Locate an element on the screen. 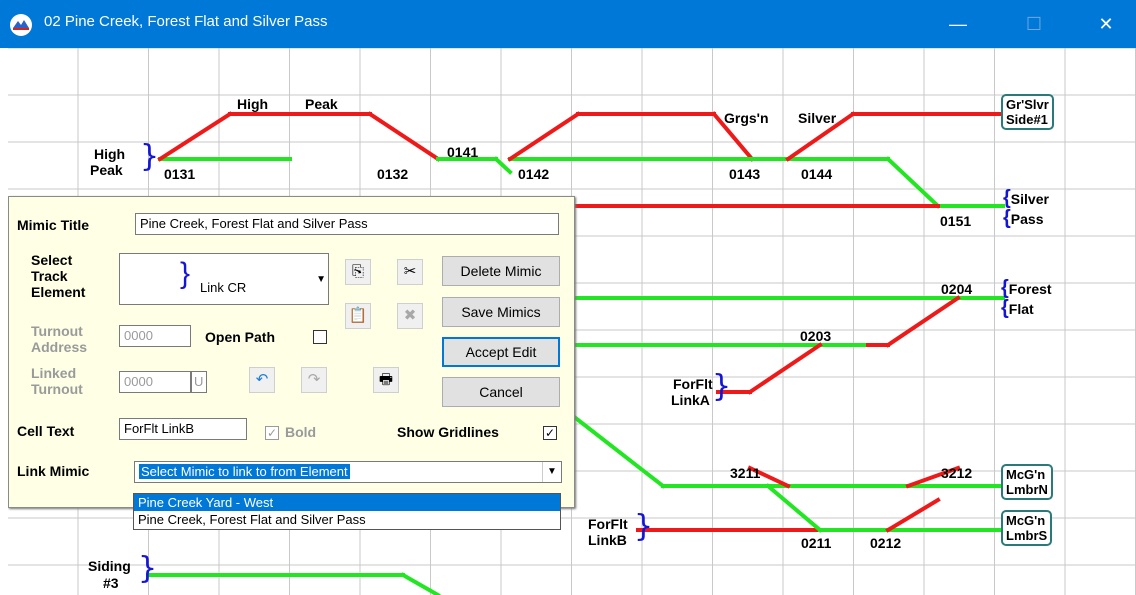 The height and width of the screenshot is (595, 1136). delete-selection-icon: ✖ is located at coordinates (410, 316).